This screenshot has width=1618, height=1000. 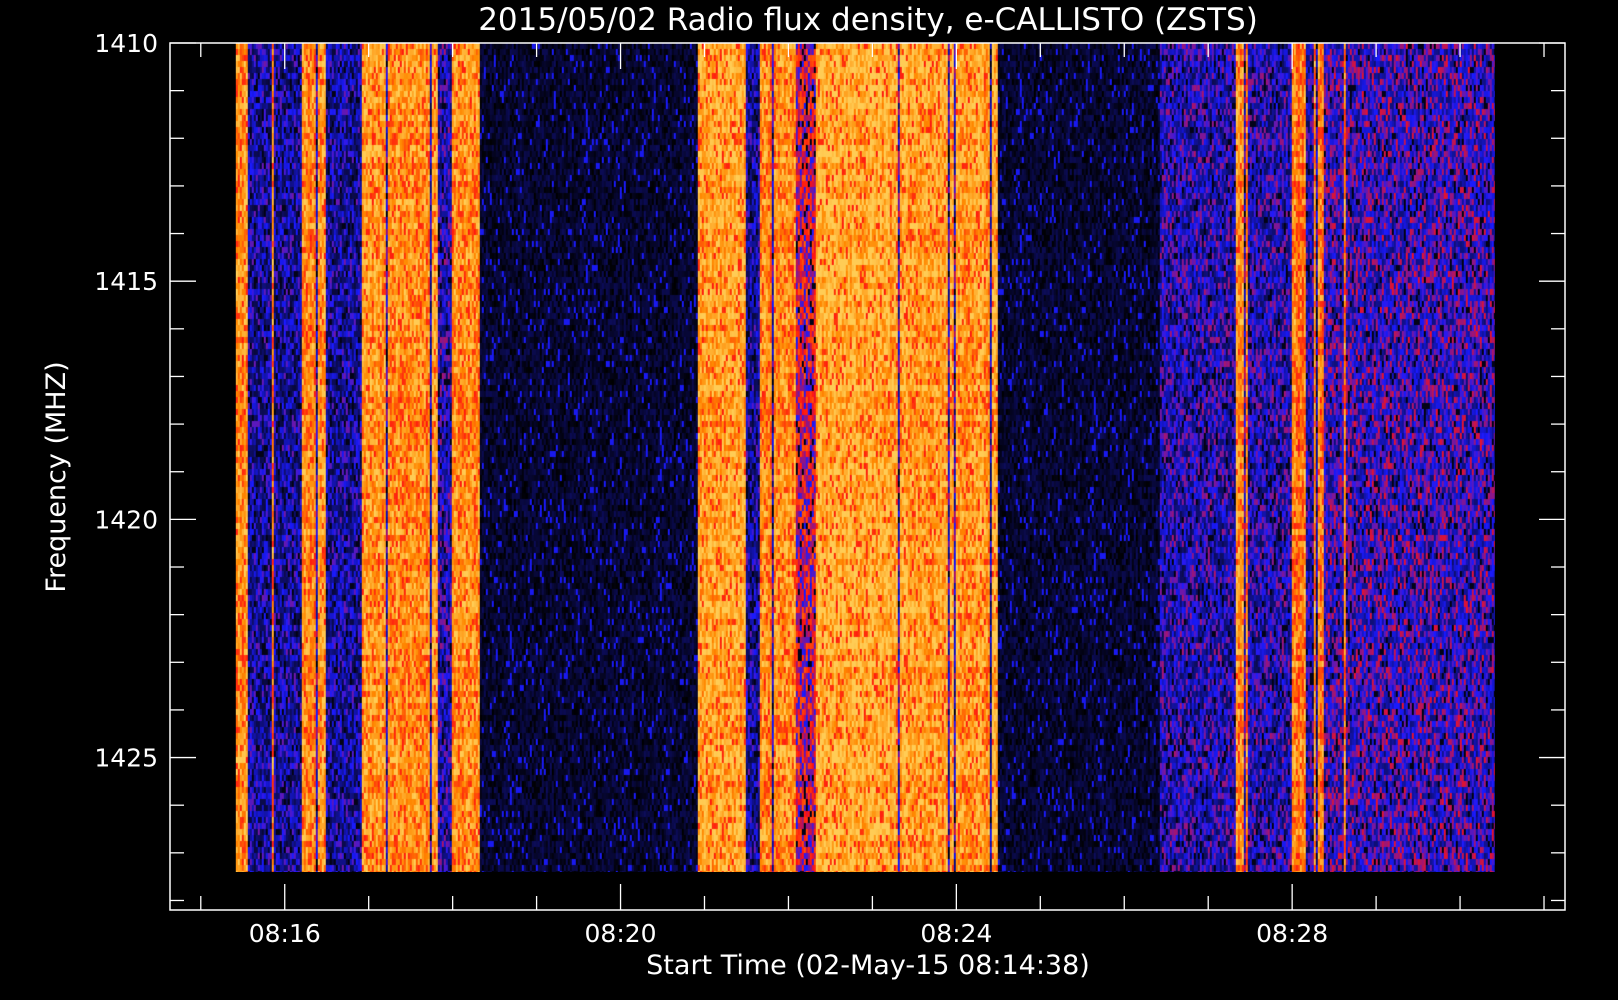 What do you see at coordinates (126, 43) in the screenshot?
I see `y-tick-label: 1410` at bounding box center [126, 43].